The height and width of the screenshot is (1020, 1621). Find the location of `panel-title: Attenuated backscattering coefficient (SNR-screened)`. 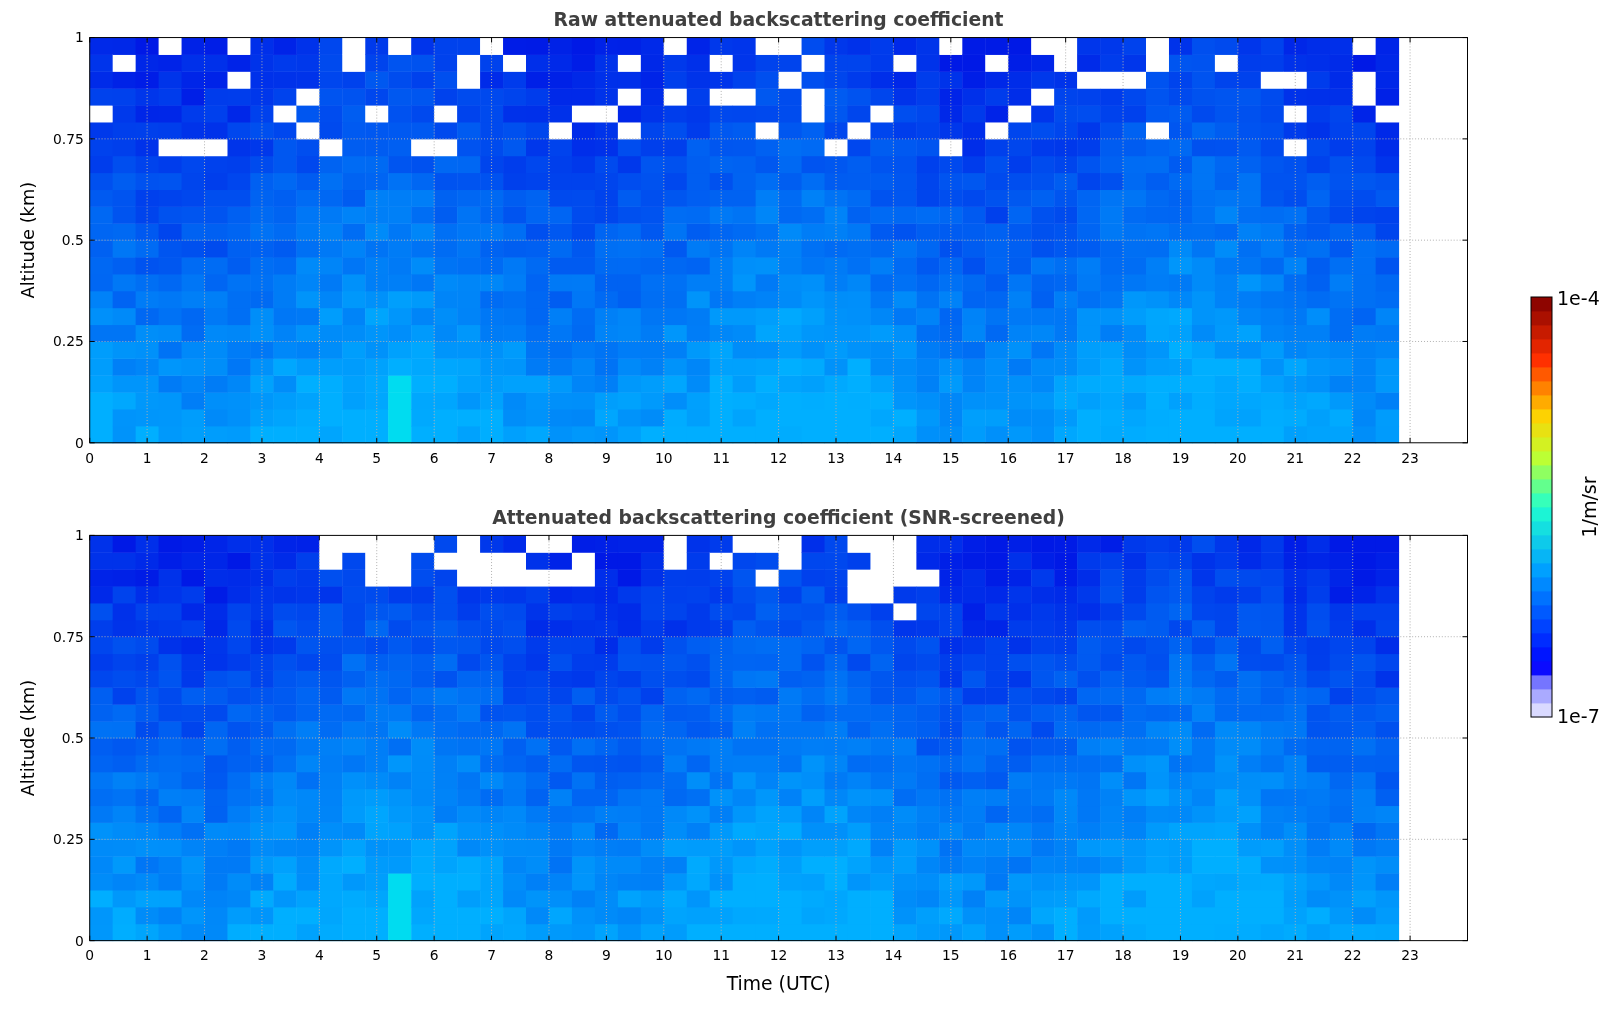

panel-title: Attenuated backscattering coefficient (SNR-screened) is located at coordinates (778, 517).